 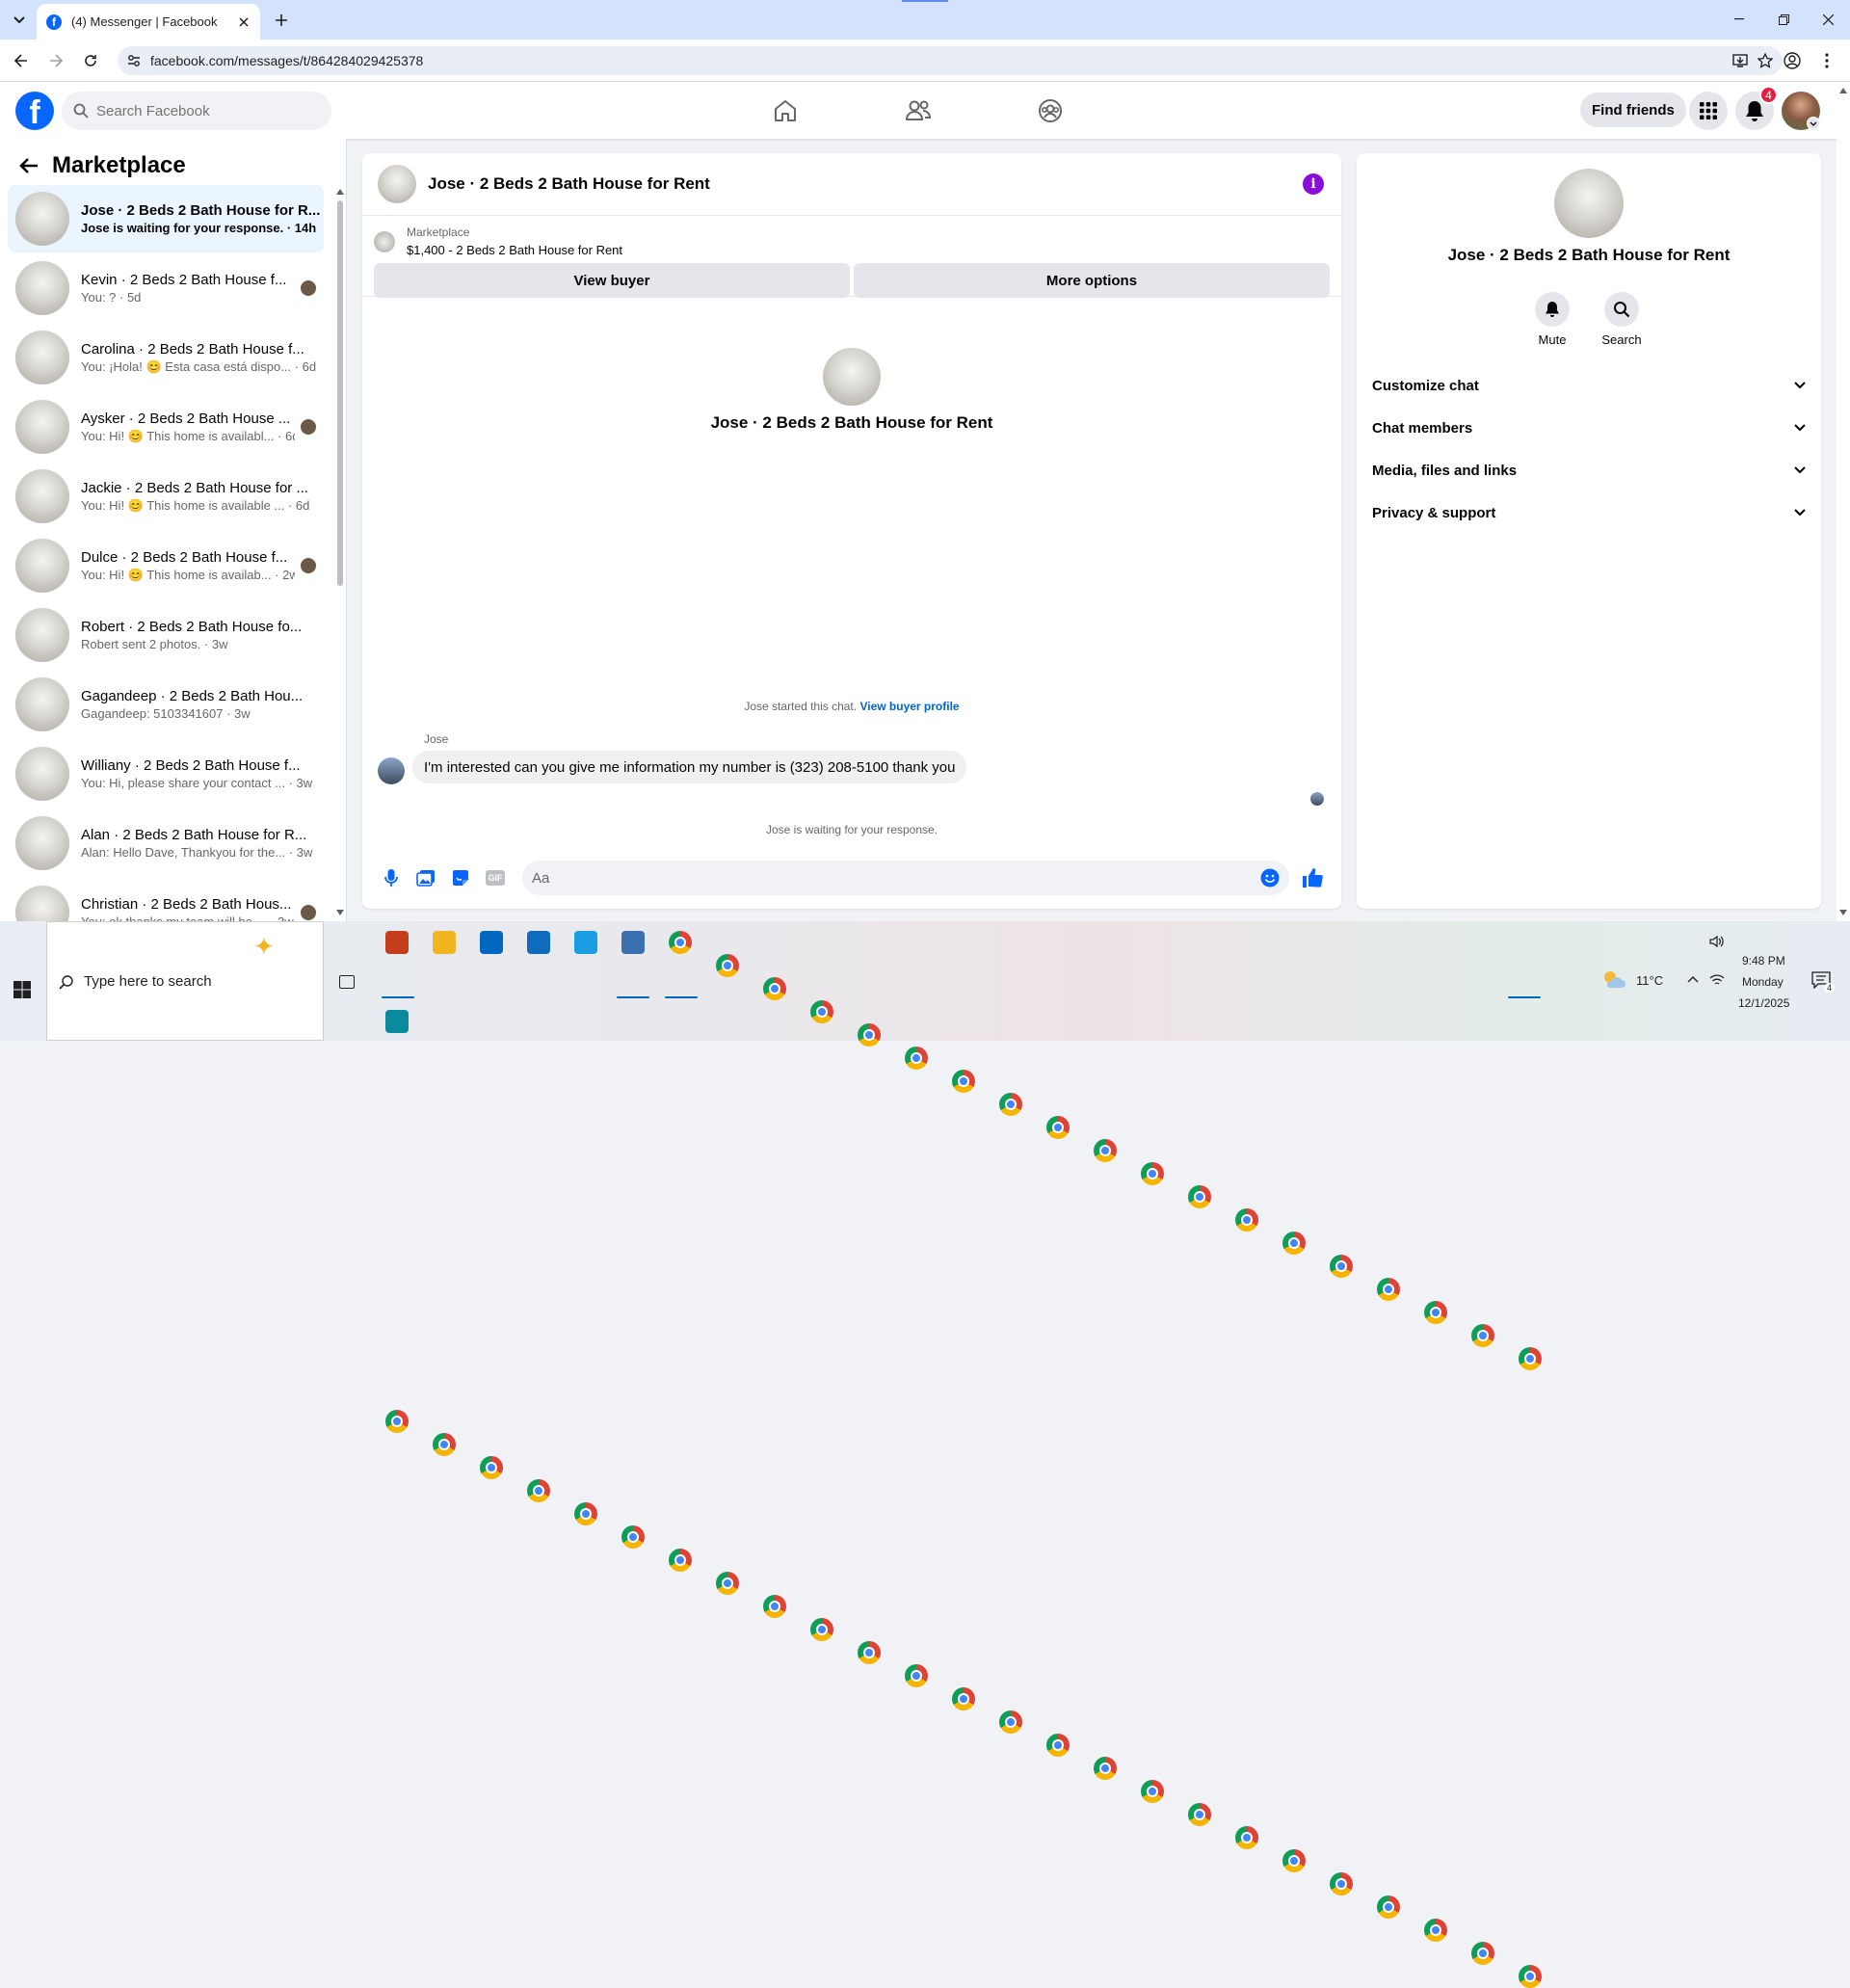 What do you see at coordinates (29, 165) in the screenshot?
I see `back-arrow-icon` at bounding box center [29, 165].